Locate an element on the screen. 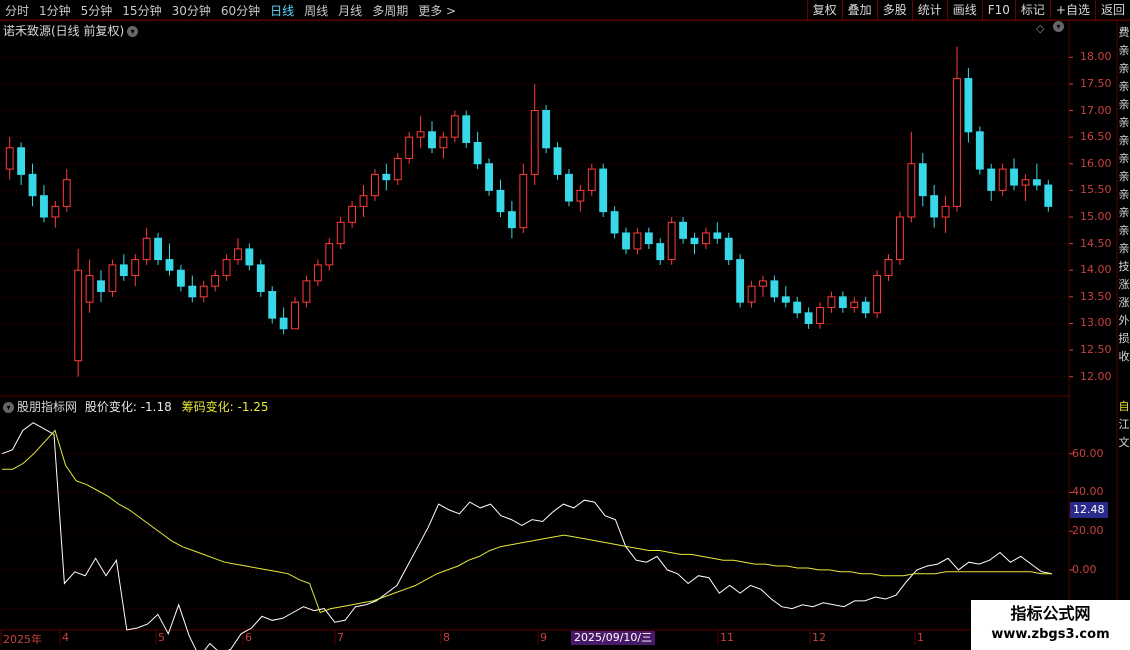  main-y-tick-label: 14.00 is located at coordinates (1096, 270).